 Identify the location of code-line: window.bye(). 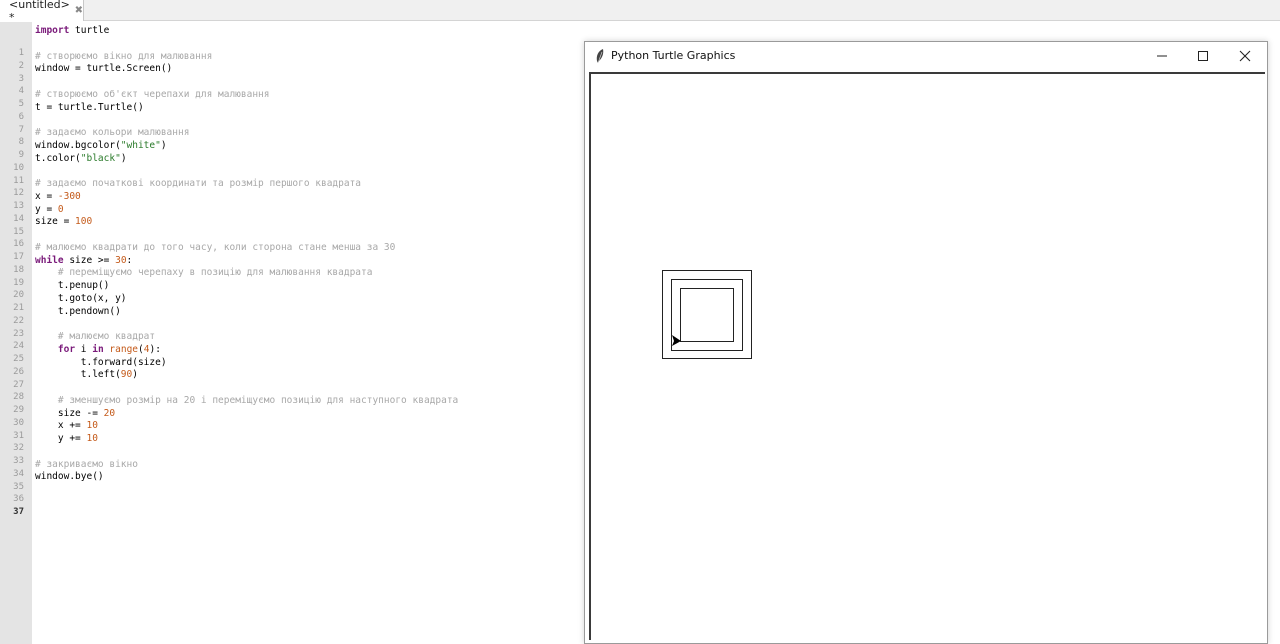
(307, 477).